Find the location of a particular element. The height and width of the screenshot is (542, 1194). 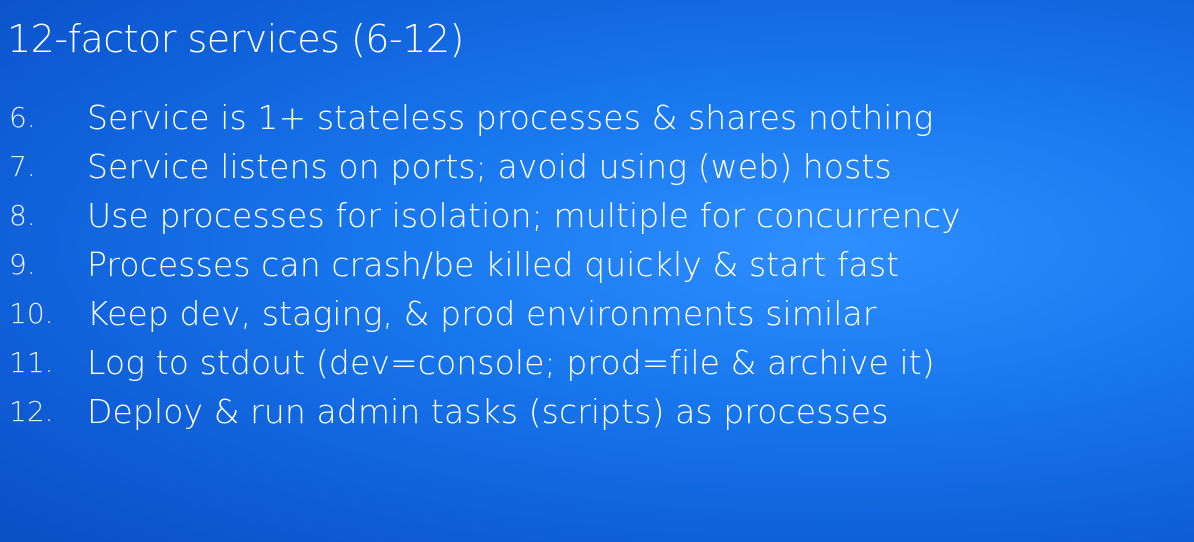

item-number: 7. is located at coordinates (22, 166).